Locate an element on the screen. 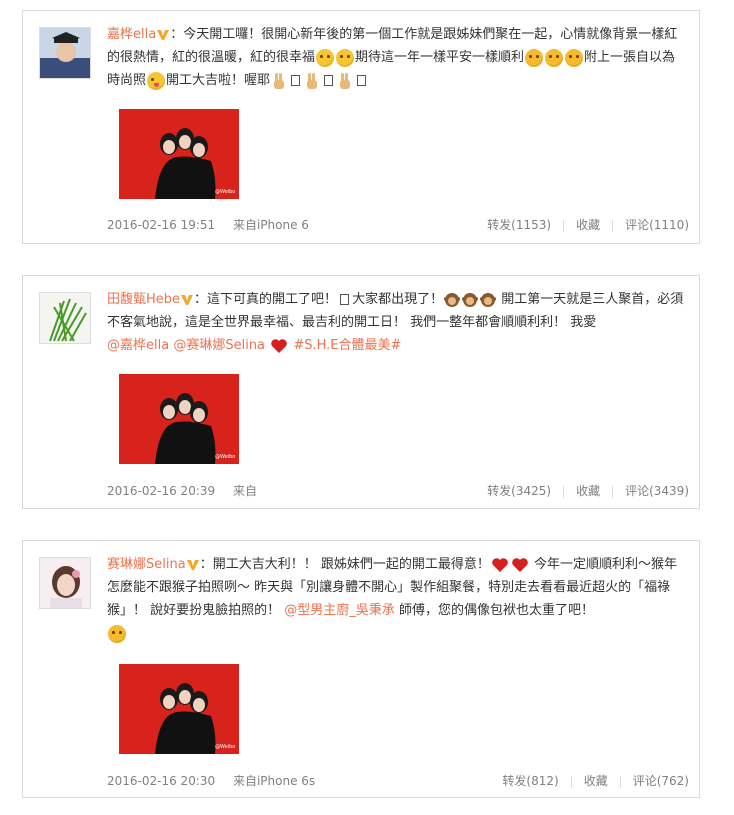  mention-link: @赛琳娜Selina is located at coordinates (219, 345).